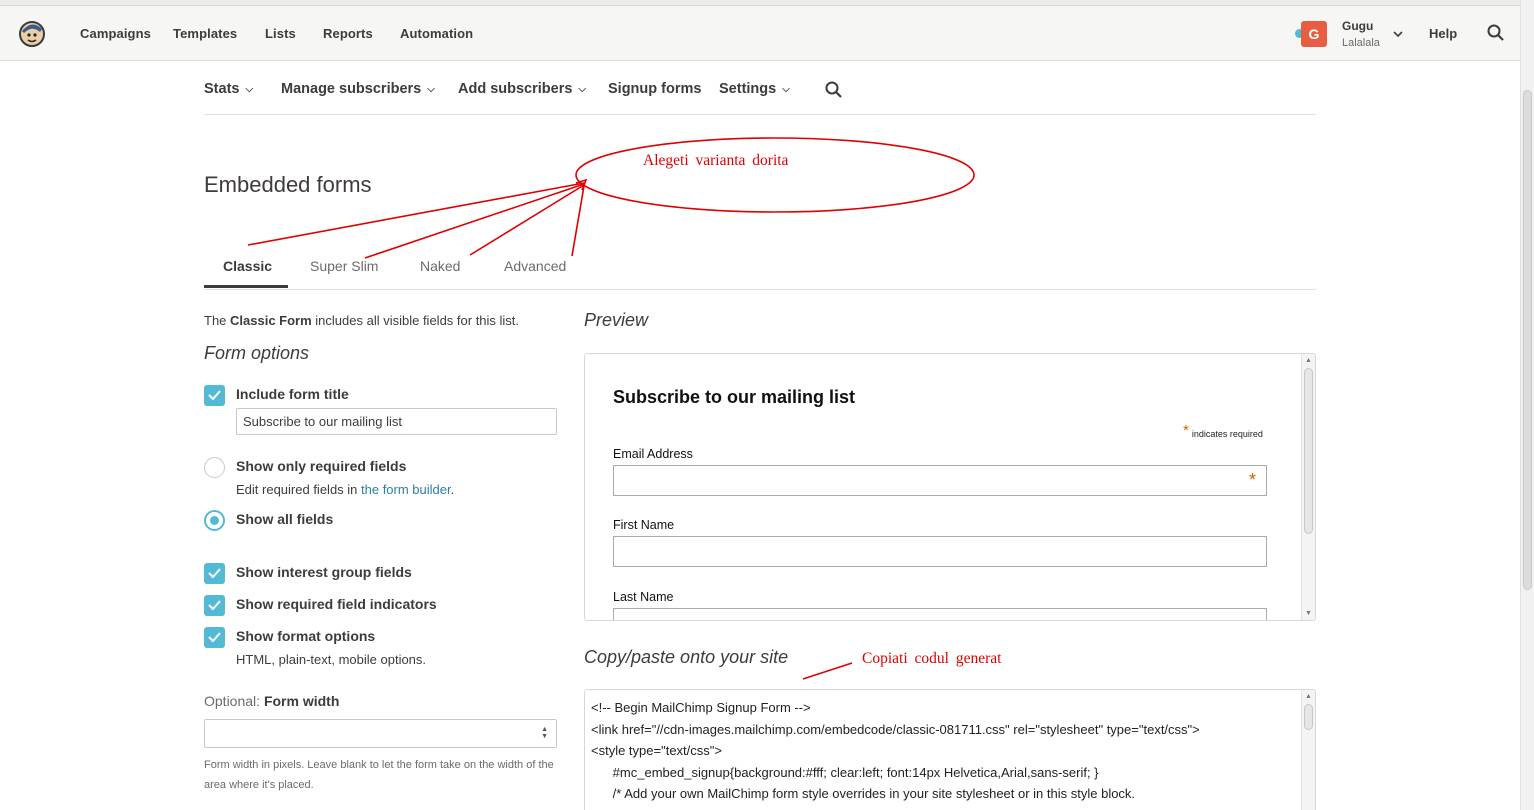  Describe the element at coordinates (246, 286) in the screenshot. I see `active-tab-indicator` at that location.